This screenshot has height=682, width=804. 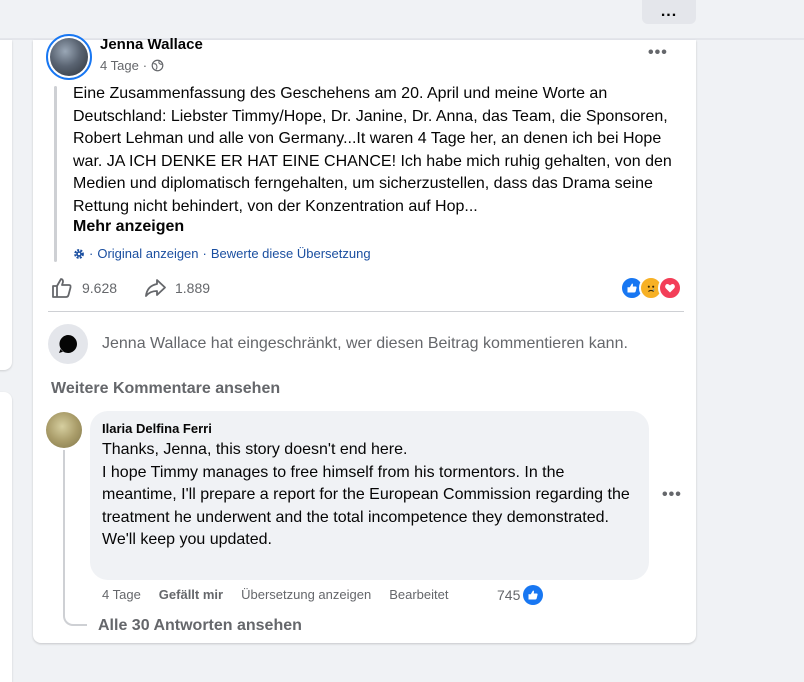 What do you see at coordinates (533, 595) in the screenshot?
I see `like-reaction-icon` at bounding box center [533, 595].